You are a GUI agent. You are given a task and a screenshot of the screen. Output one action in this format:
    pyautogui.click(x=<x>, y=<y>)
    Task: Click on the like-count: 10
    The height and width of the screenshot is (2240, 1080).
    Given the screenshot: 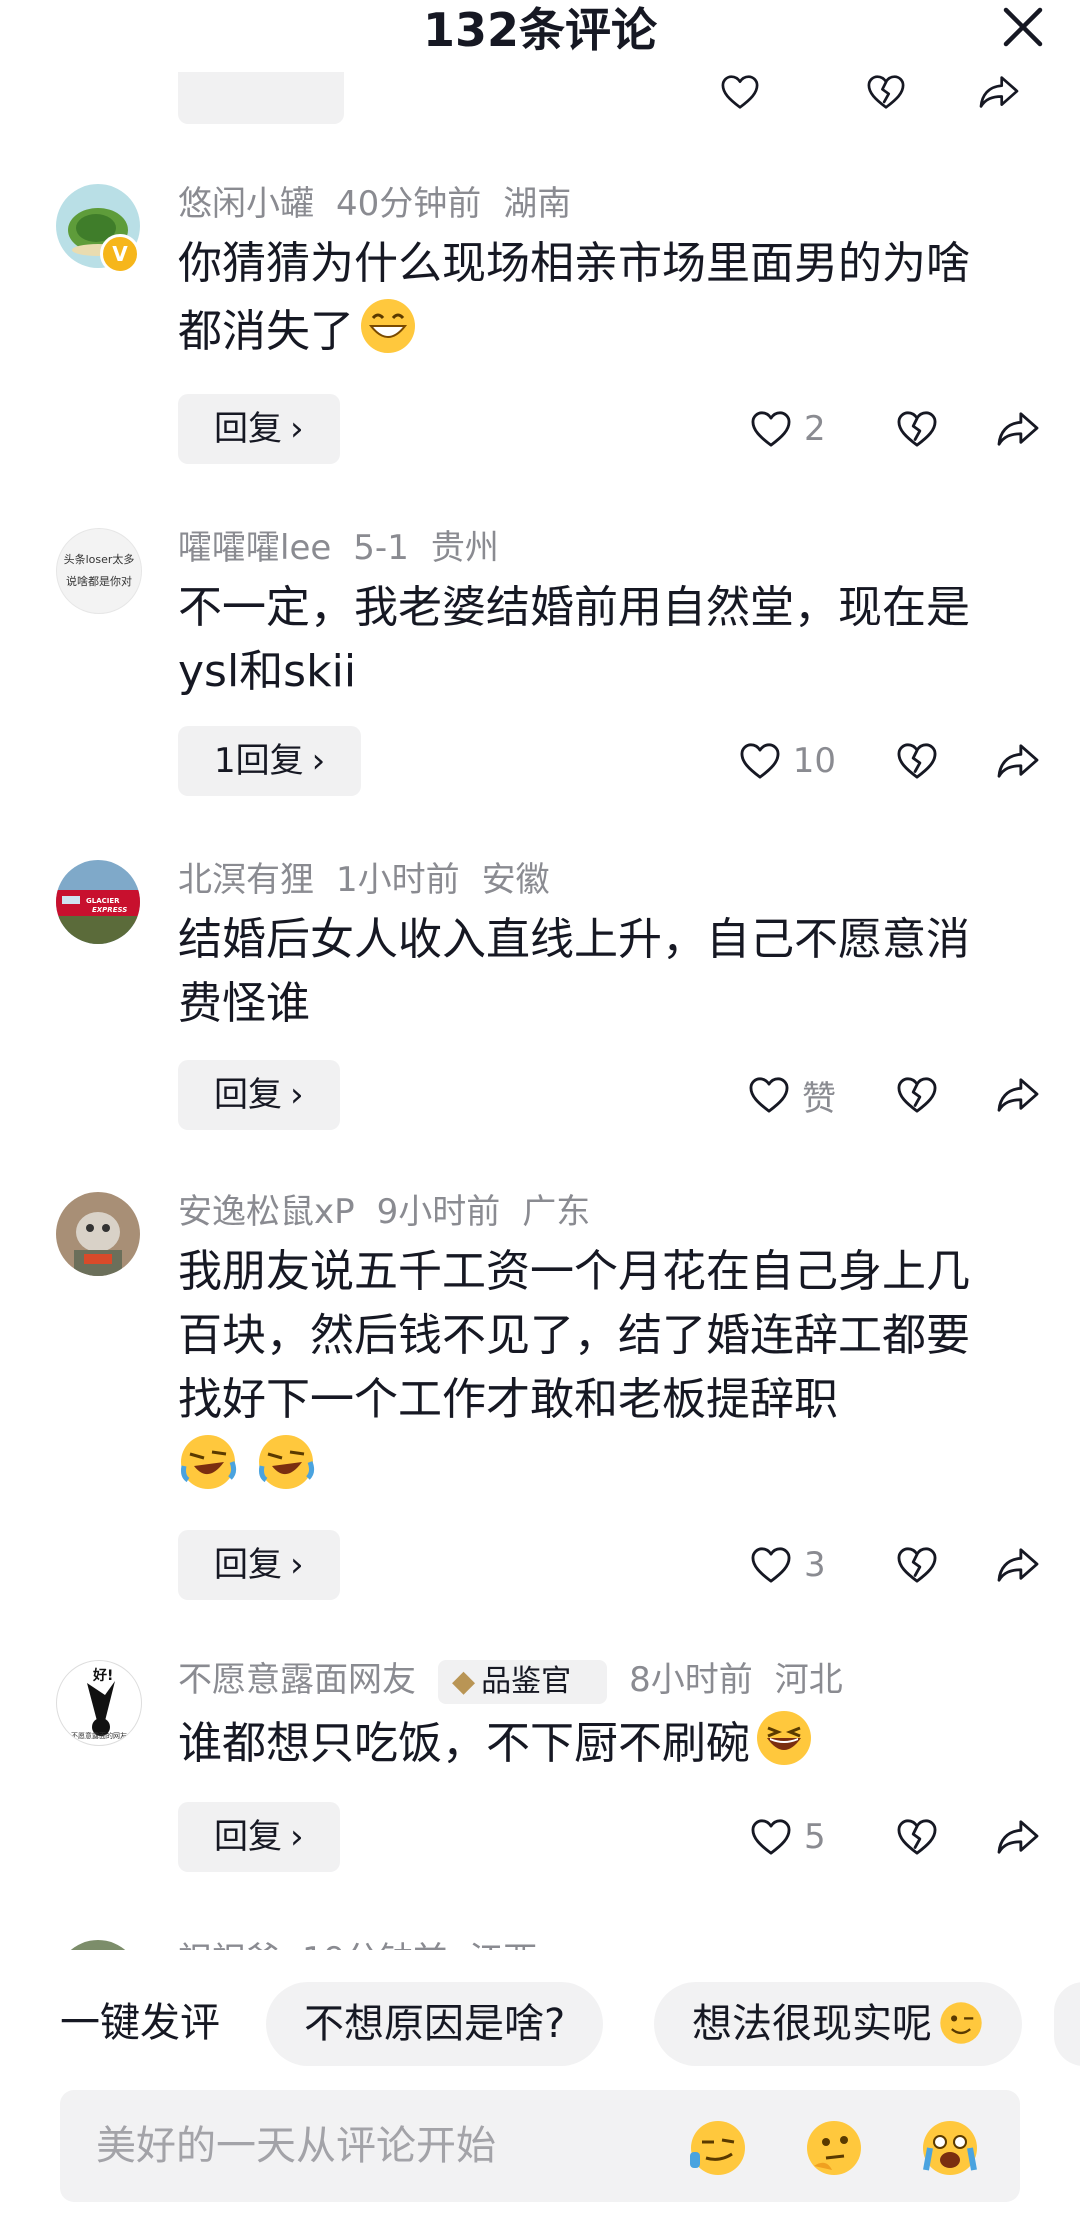 What is the action you would take?
    pyautogui.click(x=814, y=761)
    